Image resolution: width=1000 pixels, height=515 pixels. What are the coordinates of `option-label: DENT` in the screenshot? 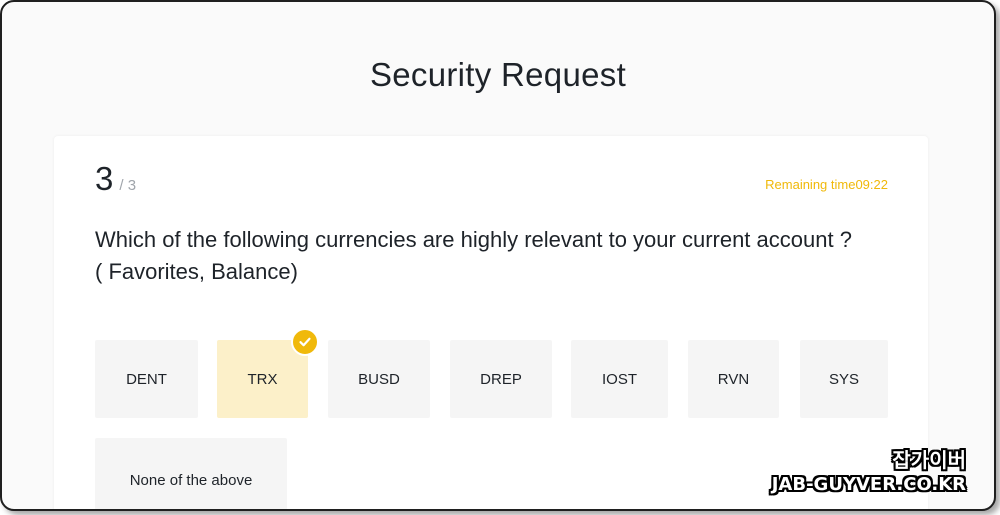 It's located at (146, 379).